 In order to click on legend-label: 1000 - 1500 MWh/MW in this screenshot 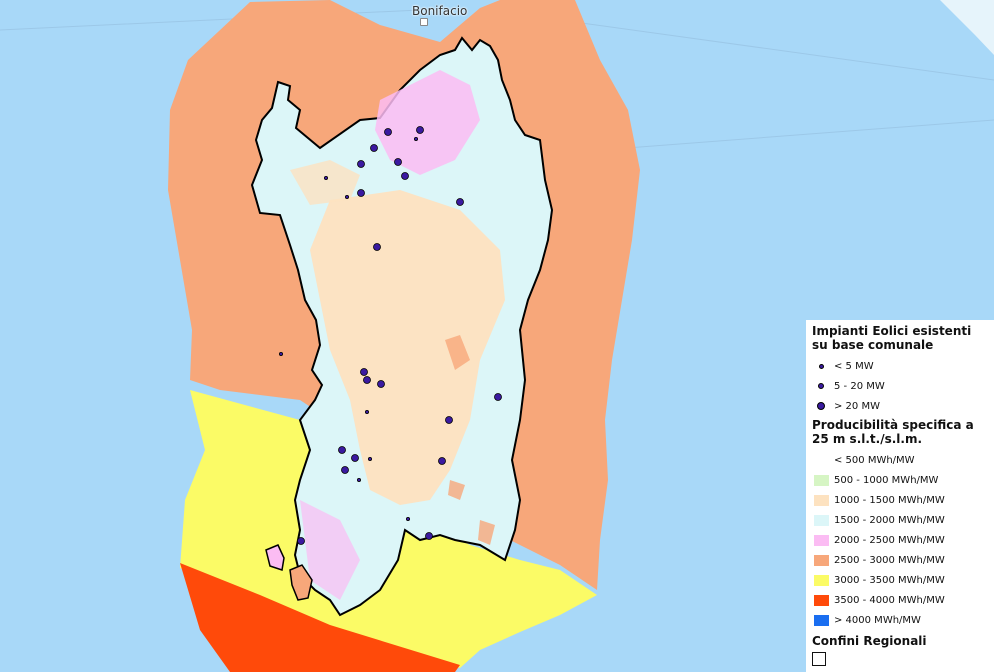, I will do `click(889, 500)`.